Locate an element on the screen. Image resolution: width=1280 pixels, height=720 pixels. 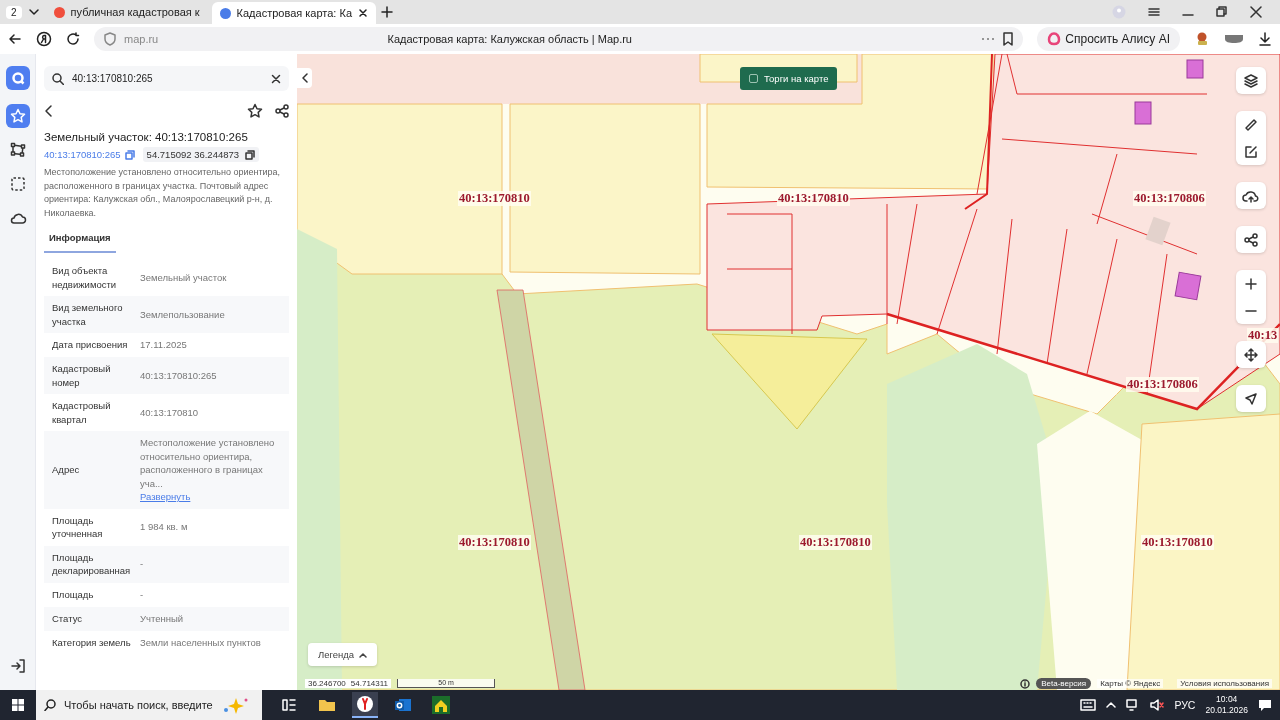
bookmark-icon is located at coordinates (1008, 39).